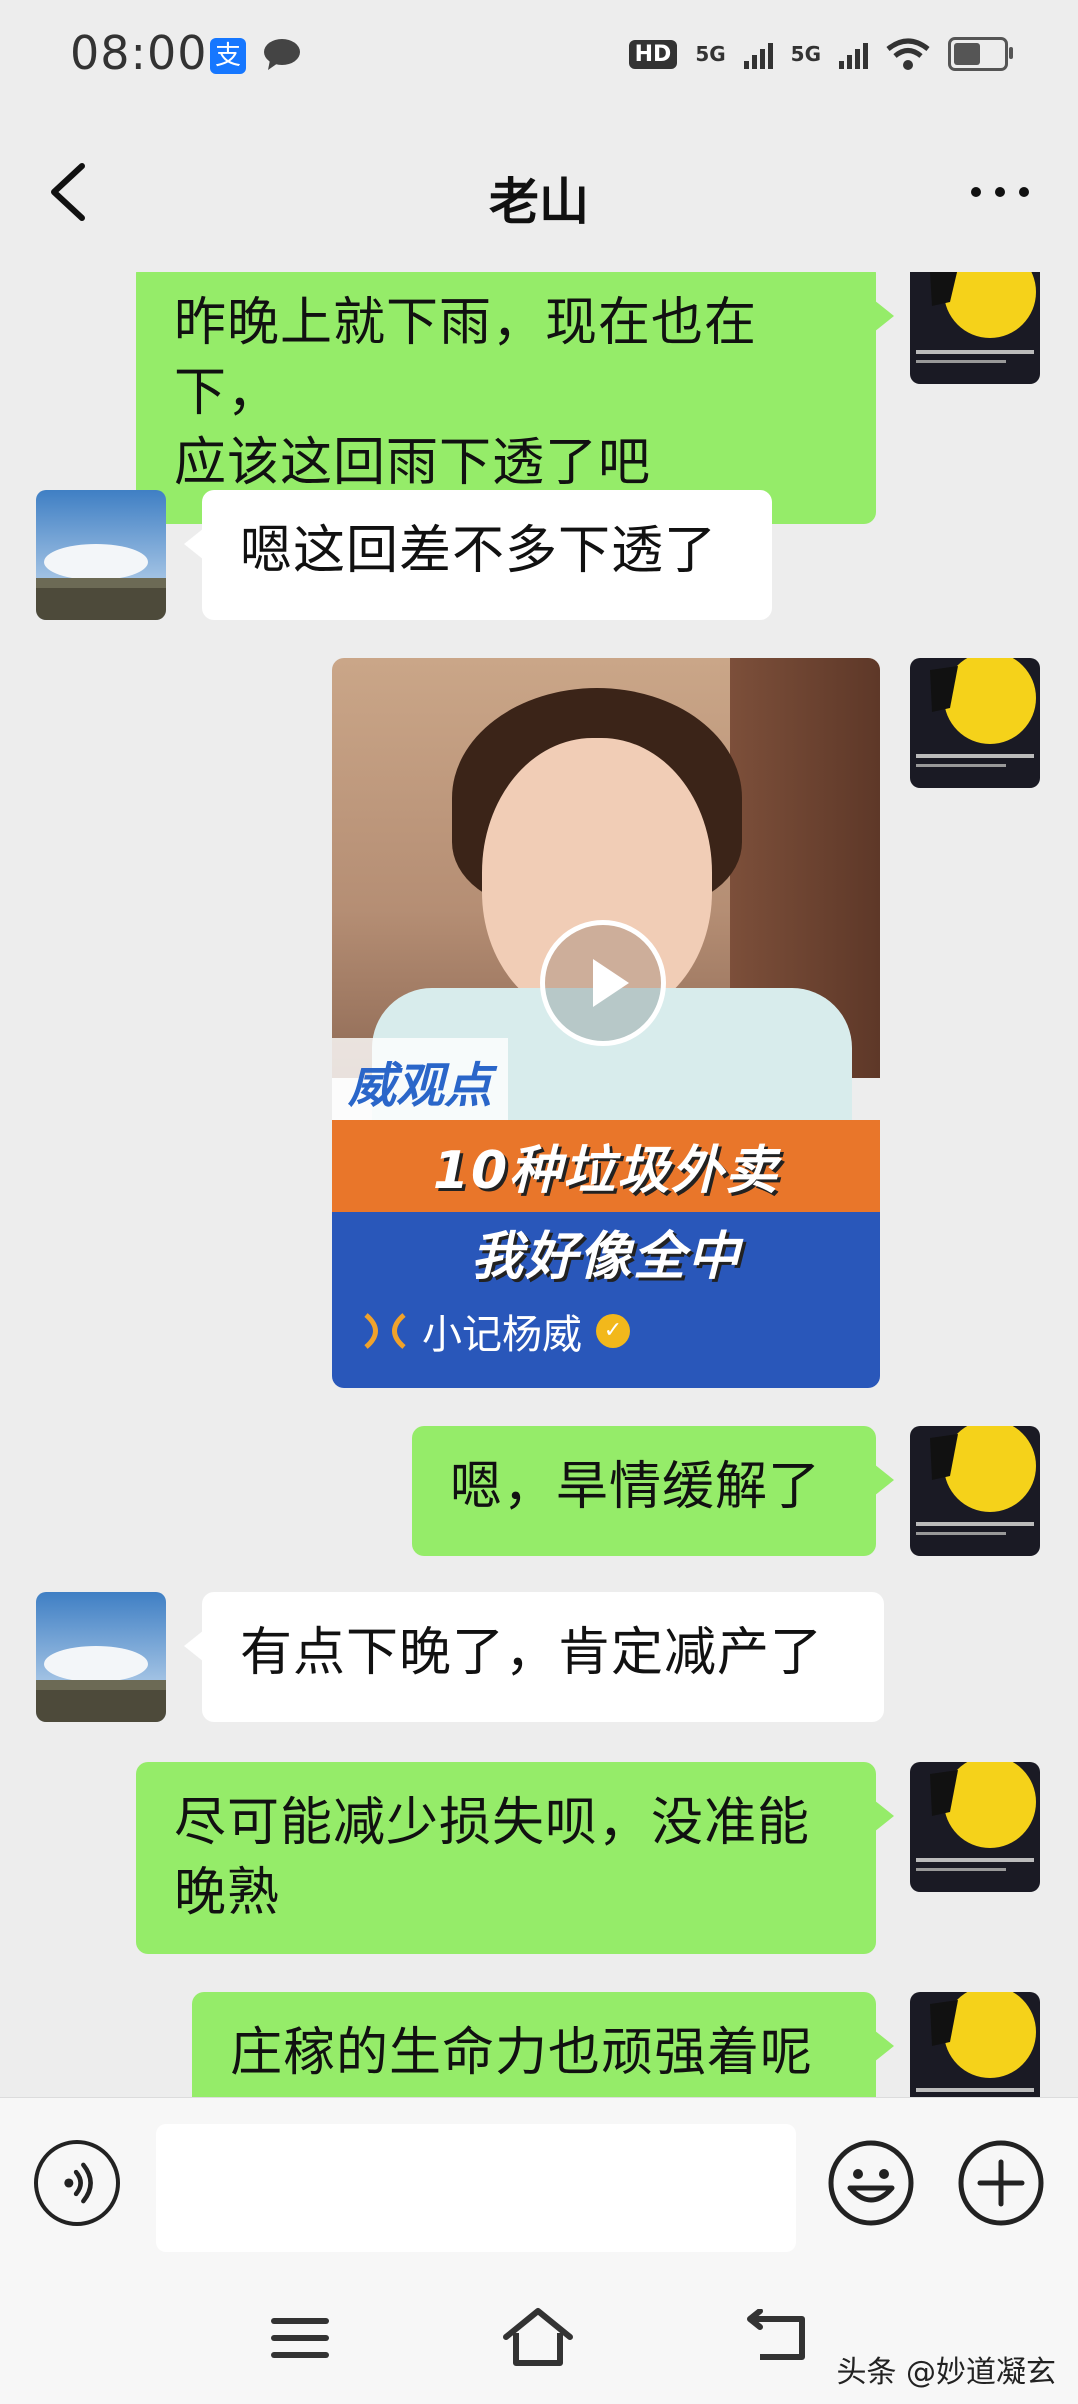 Image resolution: width=1078 pixels, height=2404 pixels. What do you see at coordinates (466, 358) in the screenshot?
I see `message-text: 昨晚上就下雨，现在也在下，` at bounding box center [466, 358].